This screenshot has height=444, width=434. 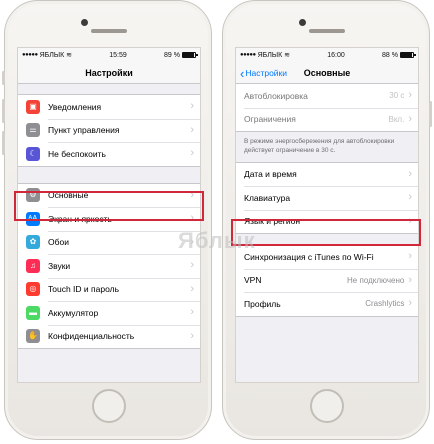 What do you see at coordinates (262, 303) in the screenshot?
I see `settings-row-label: Профиль` at bounding box center [262, 303].